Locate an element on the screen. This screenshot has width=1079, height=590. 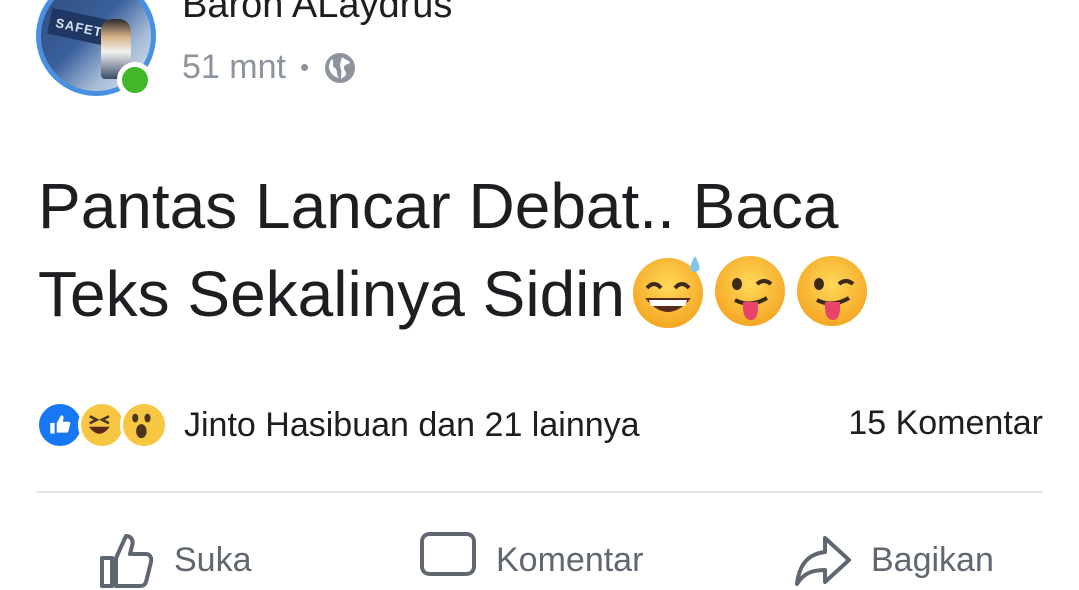
share-arrow-icon is located at coordinates (823, 561).